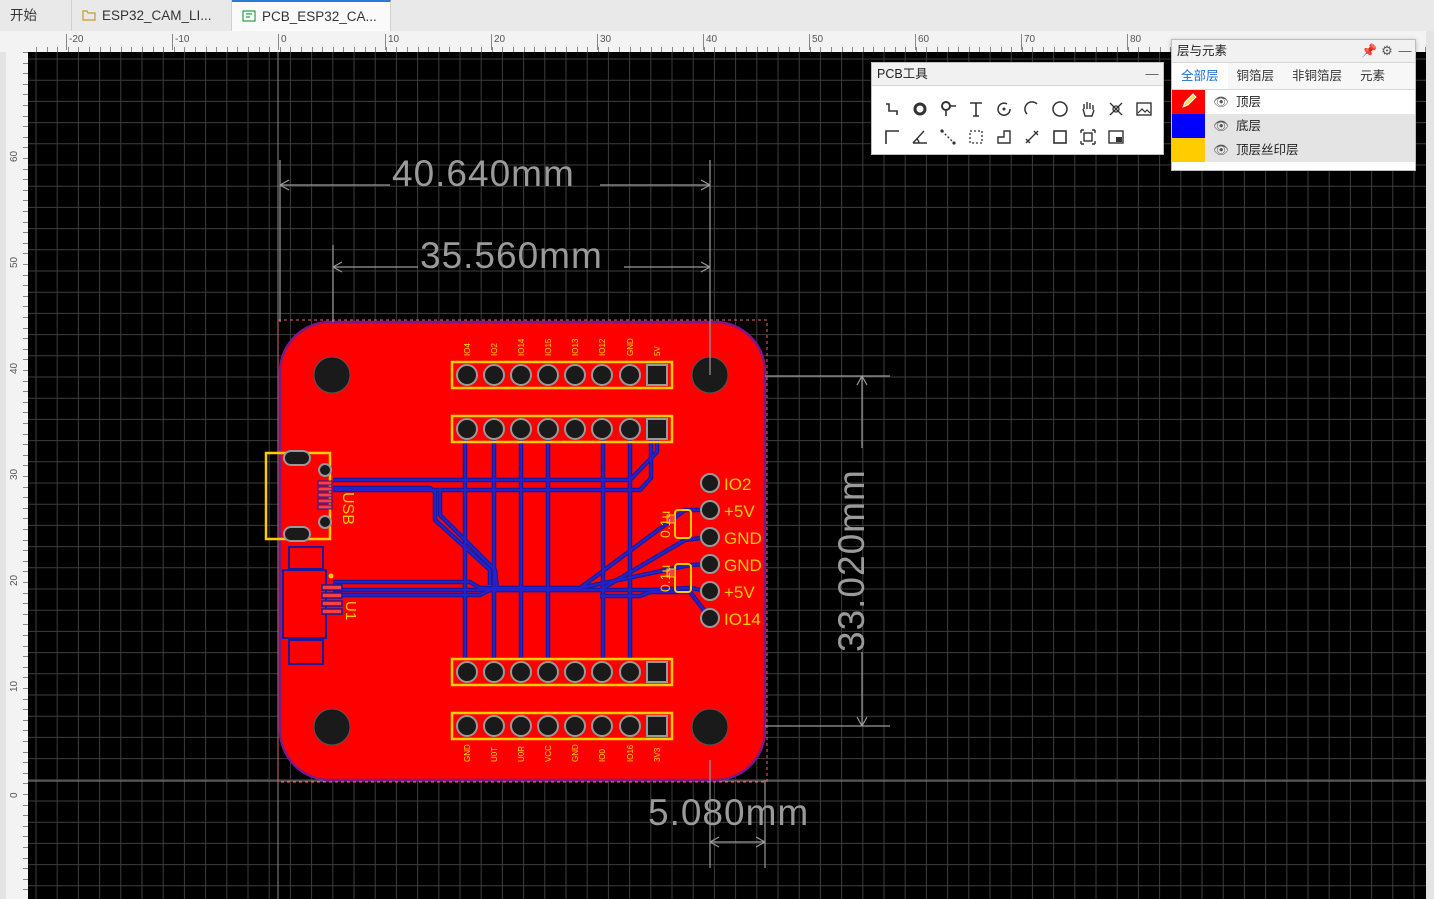 The width and height of the screenshot is (1434, 899). I want to click on dimension-label-height: 33.020mm, so click(851, 560).